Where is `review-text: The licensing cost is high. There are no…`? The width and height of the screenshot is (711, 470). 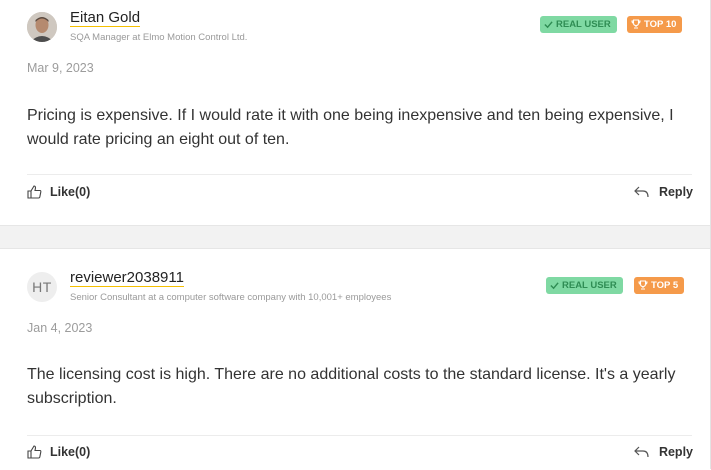 review-text: The licensing cost is high. There are no… is located at coordinates (351, 386).